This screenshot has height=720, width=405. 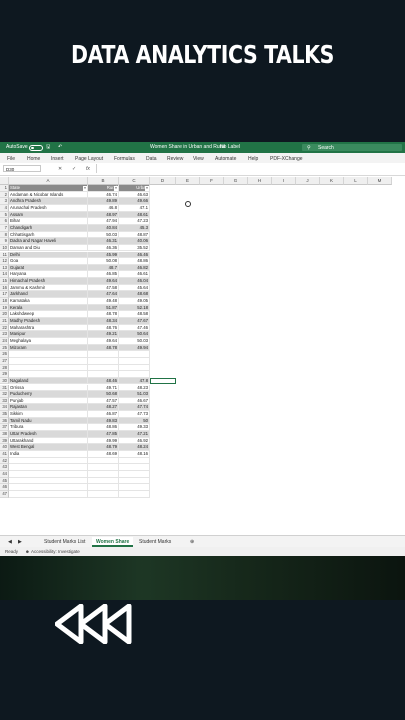 What do you see at coordinates (103, 268) in the screenshot?
I see `table-cell: 48.7` at bounding box center [103, 268].